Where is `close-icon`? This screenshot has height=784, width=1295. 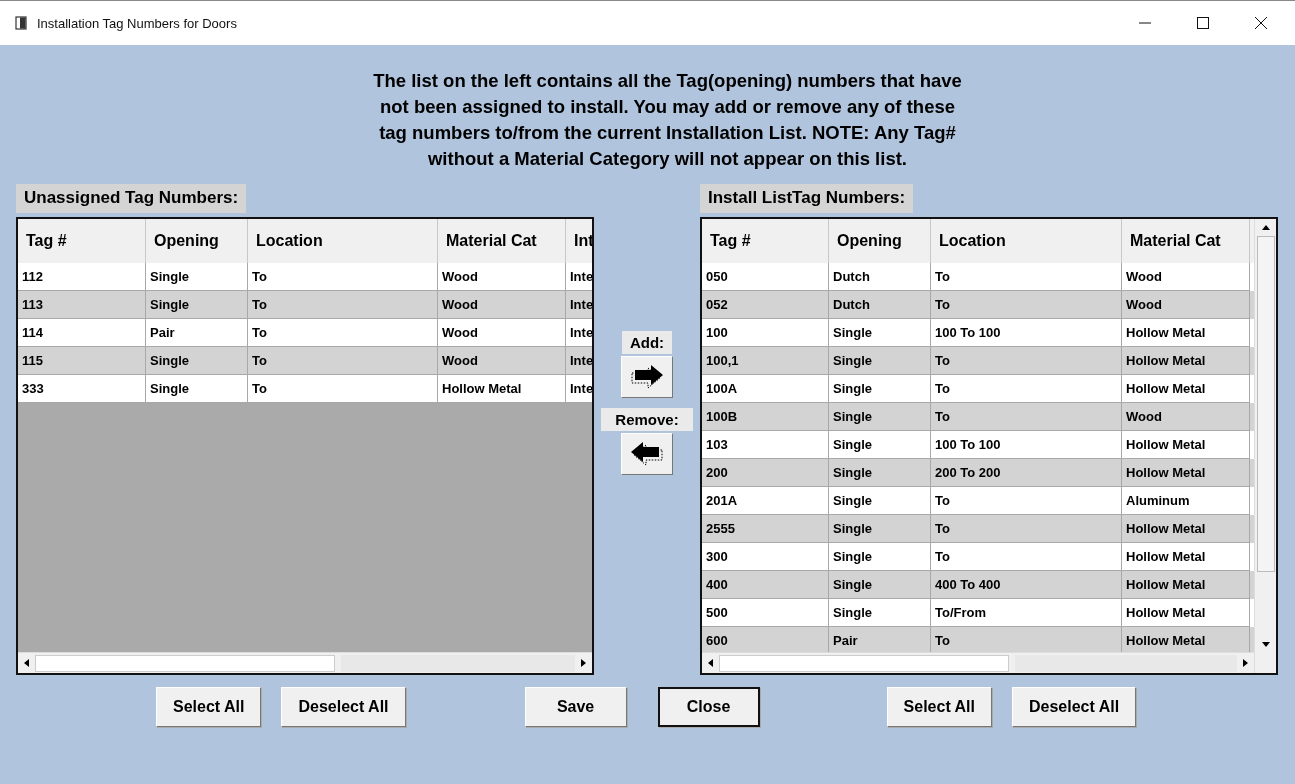
close-icon is located at coordinates (1261, 23).